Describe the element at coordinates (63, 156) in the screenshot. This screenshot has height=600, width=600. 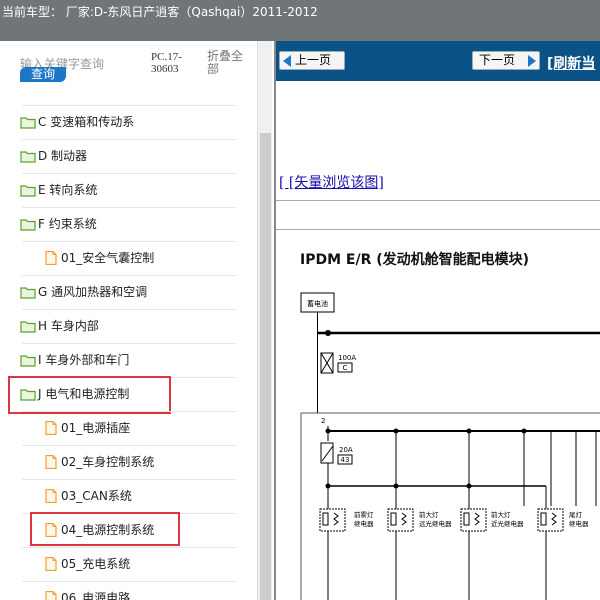
I see `tree-item-label: D 制动器` at that location.